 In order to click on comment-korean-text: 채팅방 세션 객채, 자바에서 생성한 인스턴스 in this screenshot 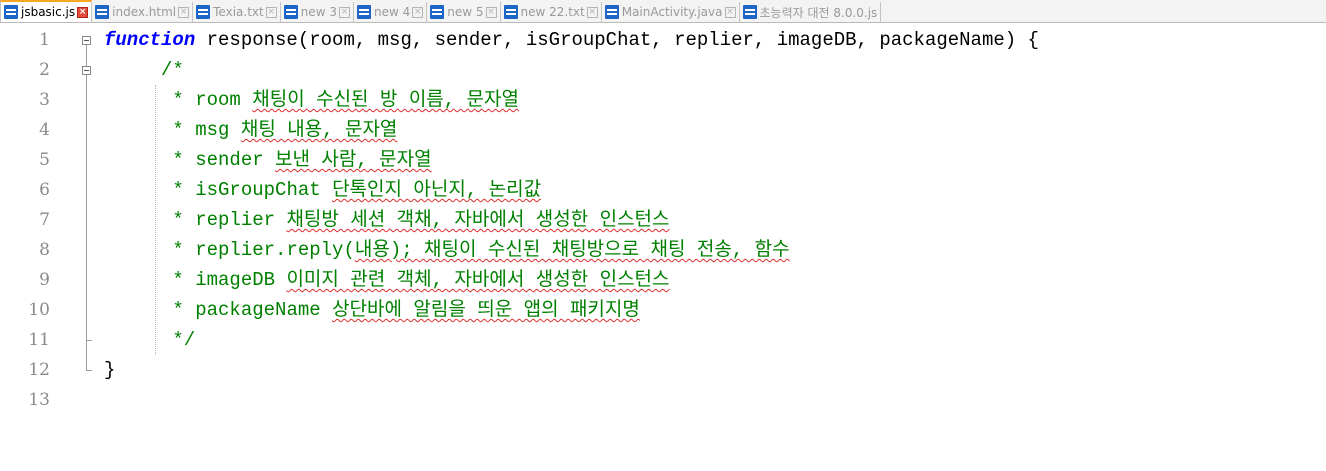, I will do `click(478, 220)`.